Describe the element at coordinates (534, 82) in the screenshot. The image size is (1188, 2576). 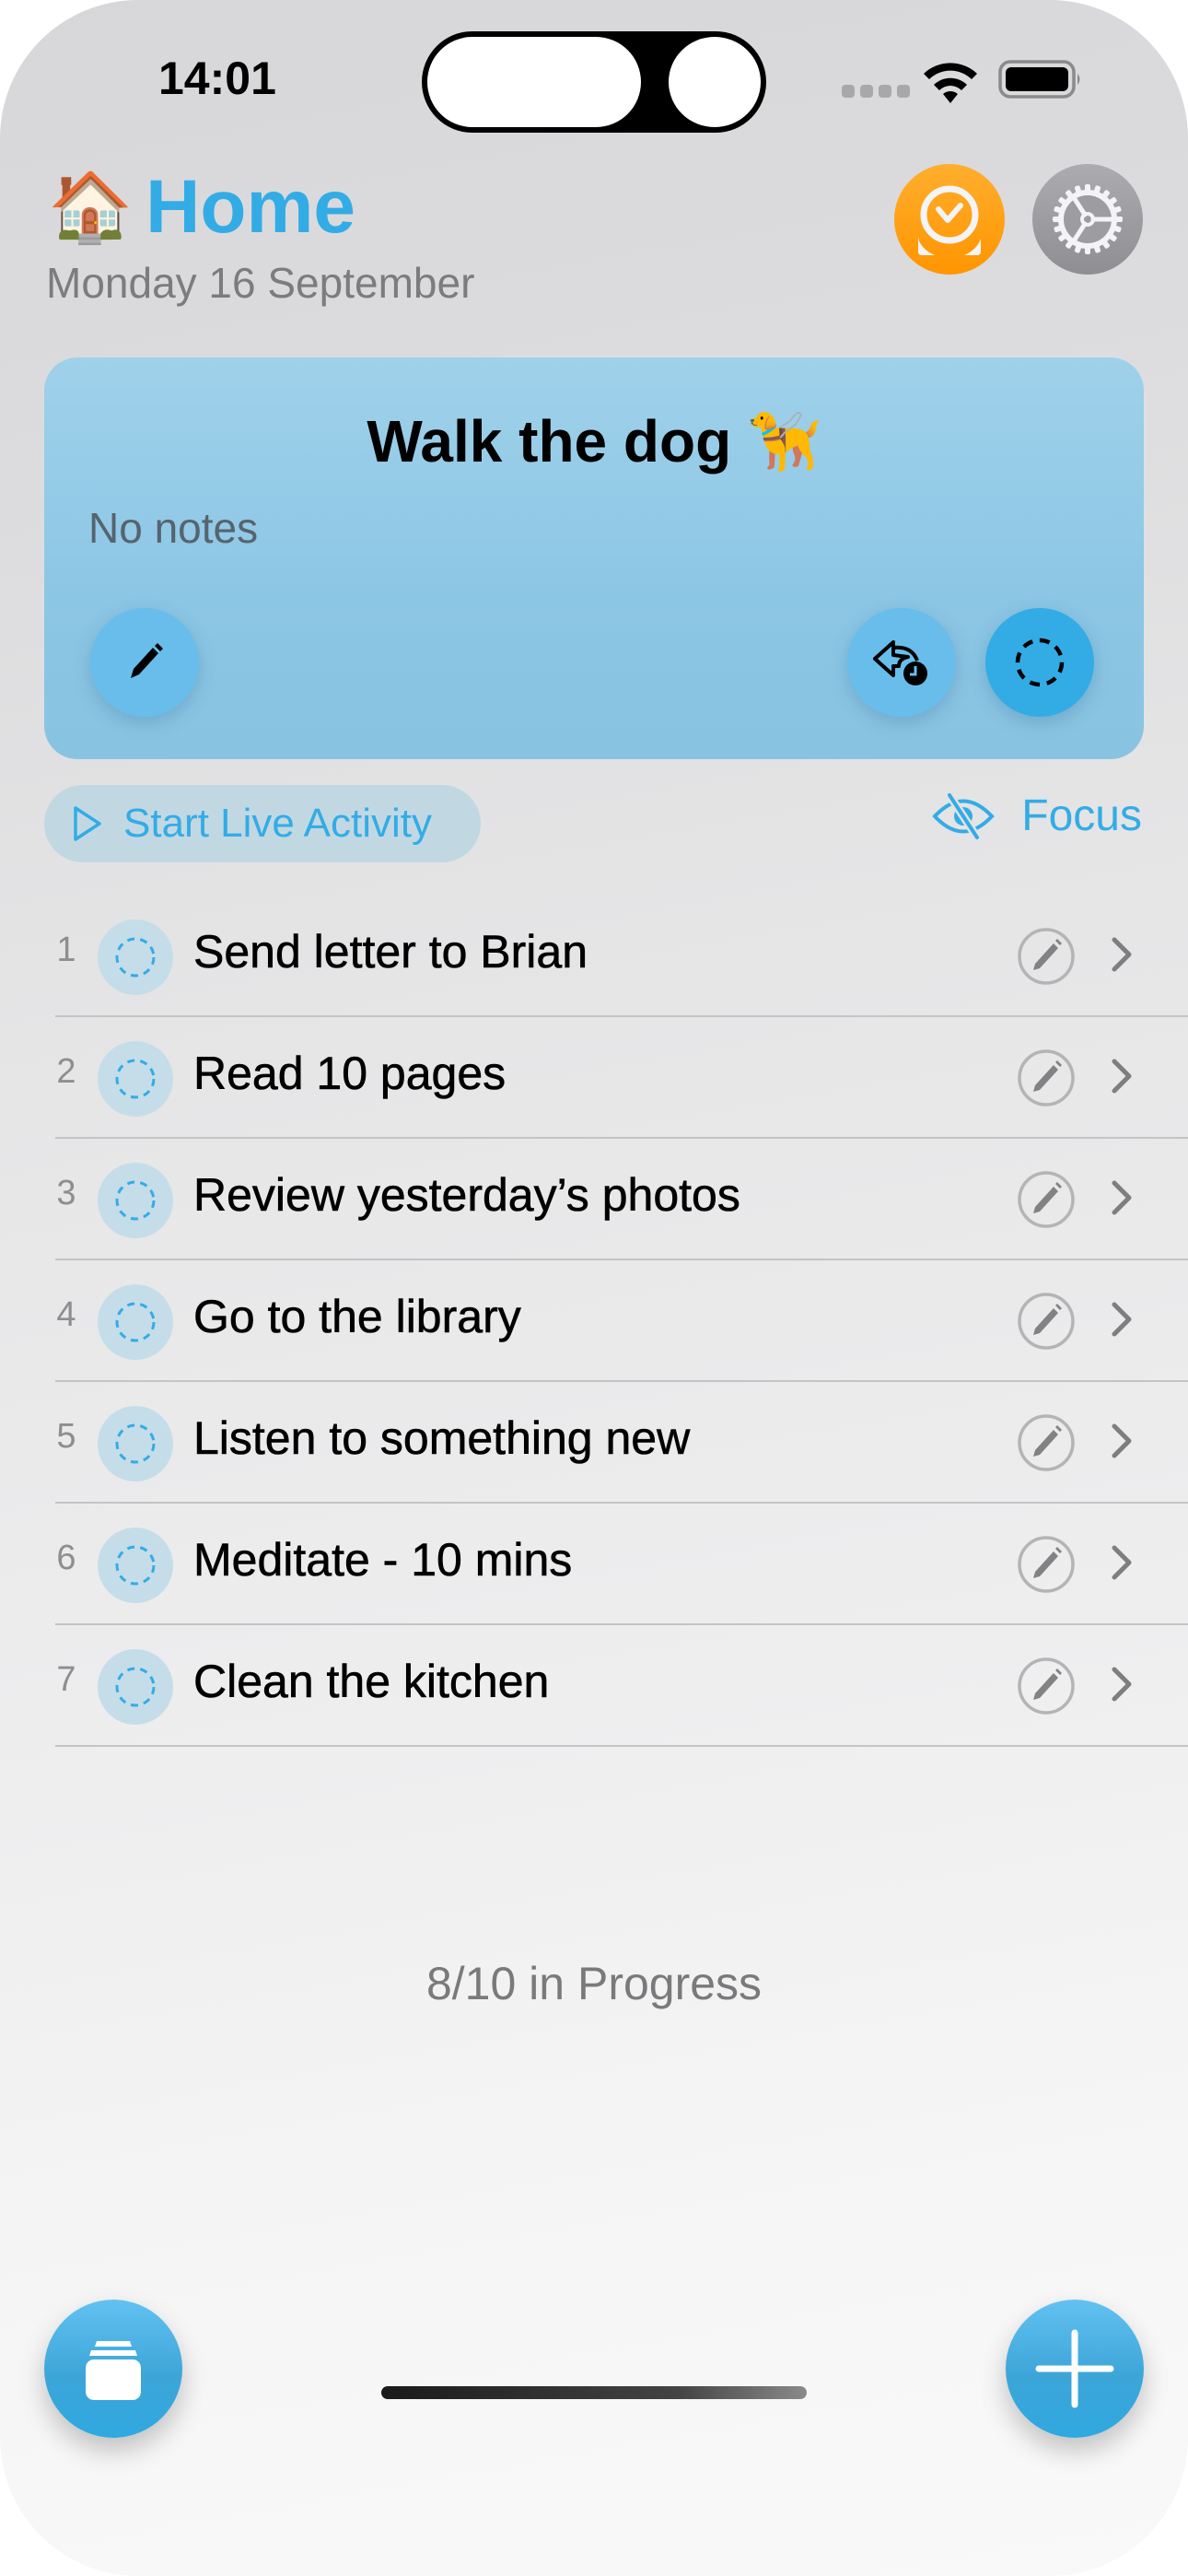
I see `dynamic-island-pill` at that location.